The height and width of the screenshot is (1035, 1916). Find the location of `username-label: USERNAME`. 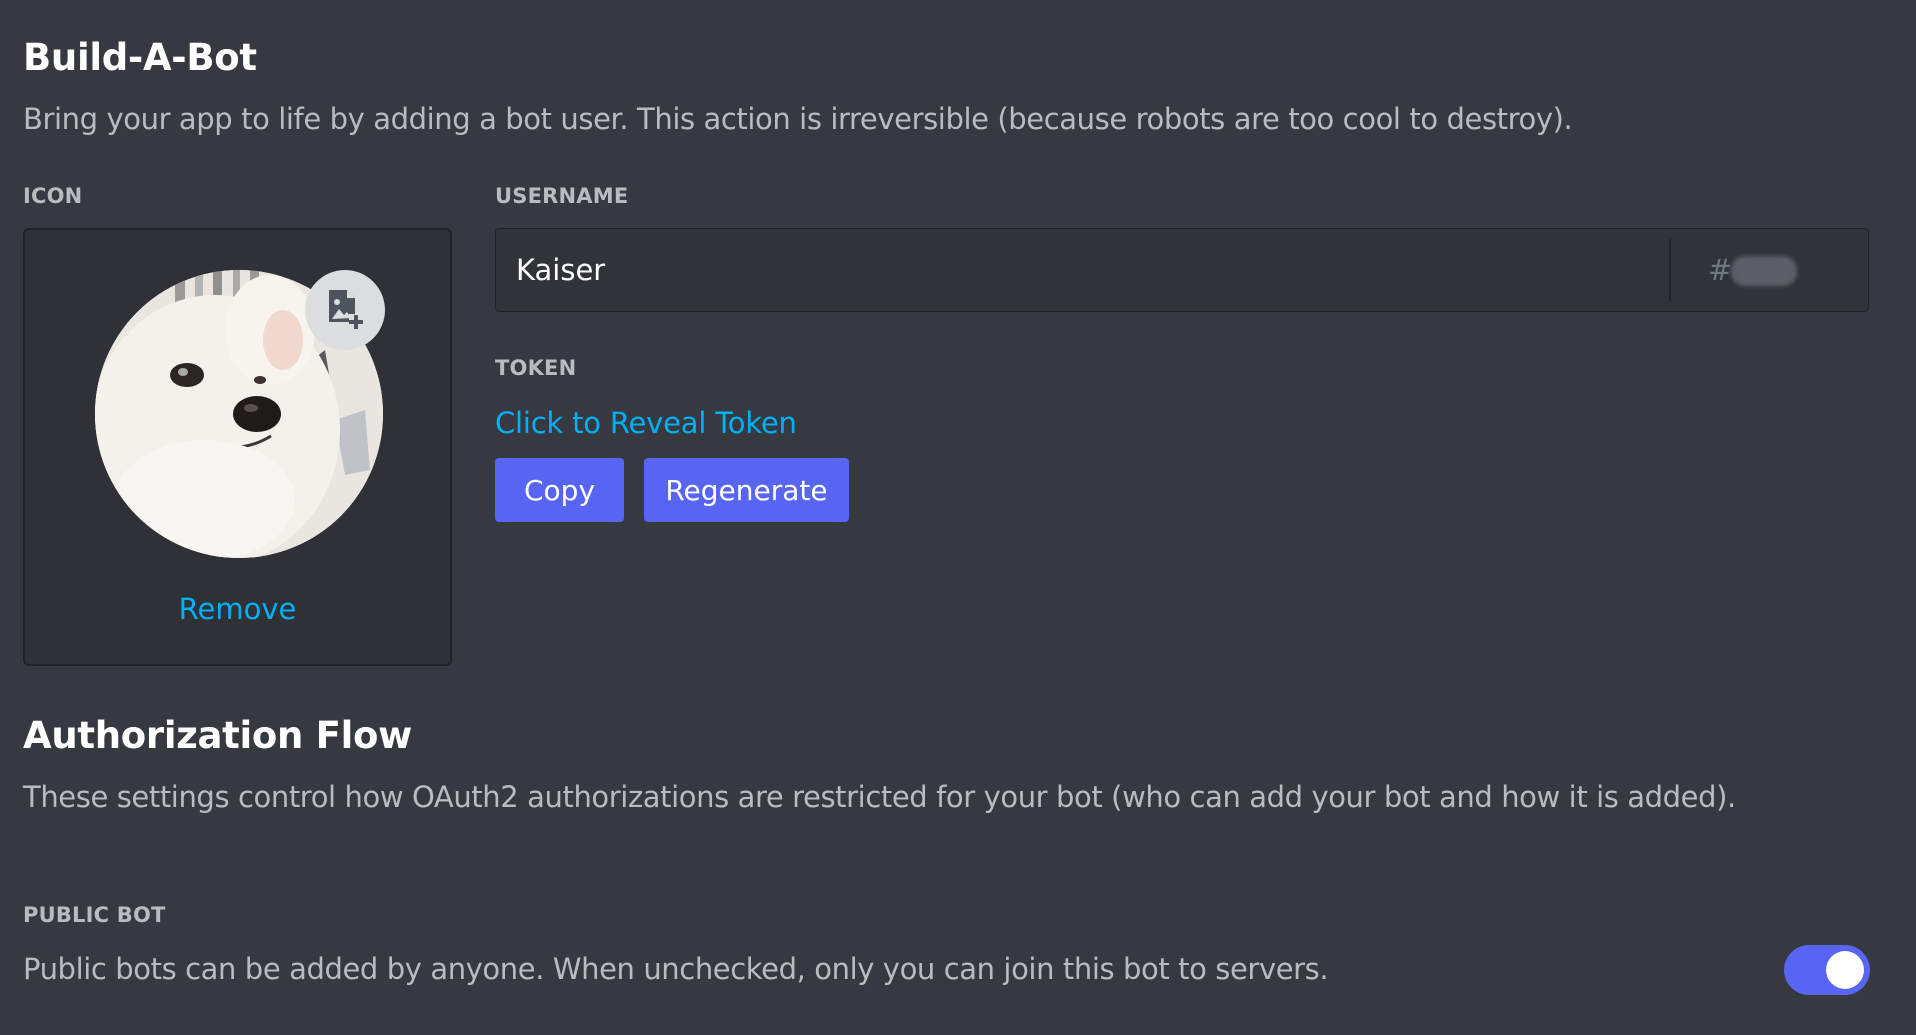

username-label: USERNAME is located at coordinates (562, 196).